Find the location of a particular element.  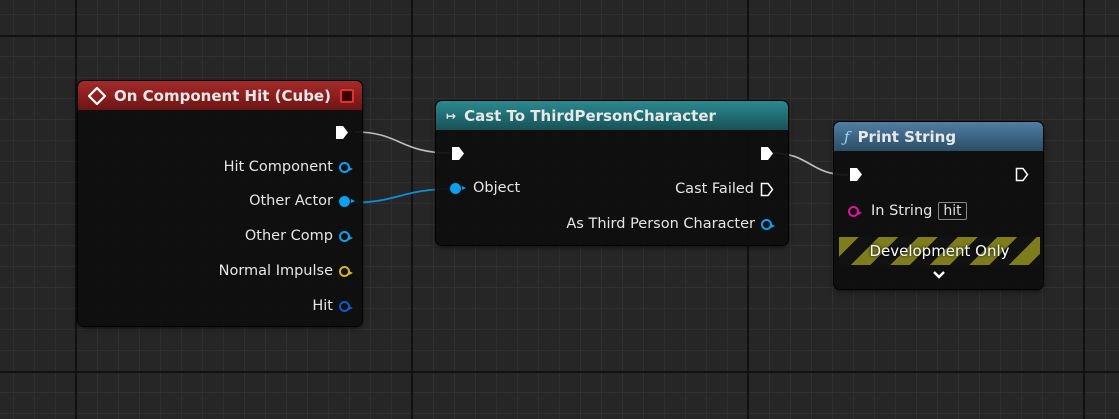

cast-node-header: ↦ Cast To ThirdPersonCharacter is located at coordinates (612, 115).